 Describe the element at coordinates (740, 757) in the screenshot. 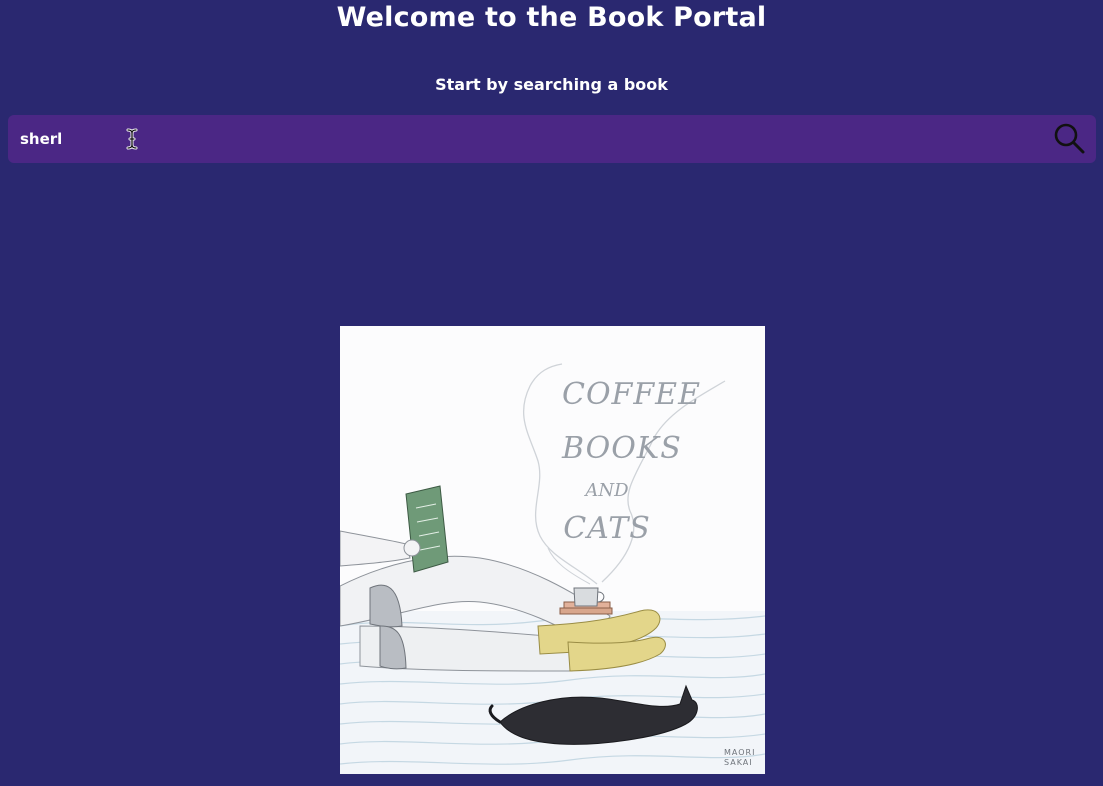

I see `artist-signature: MAORI SAKAI` at that location.